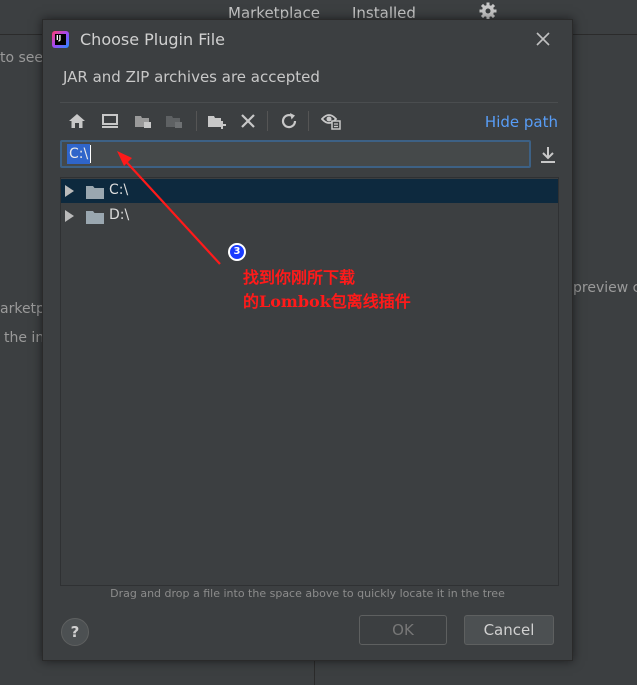 This screenshot has width=637, height=685. I want to click on hide-path-link: Hide path, so click(521, 122).